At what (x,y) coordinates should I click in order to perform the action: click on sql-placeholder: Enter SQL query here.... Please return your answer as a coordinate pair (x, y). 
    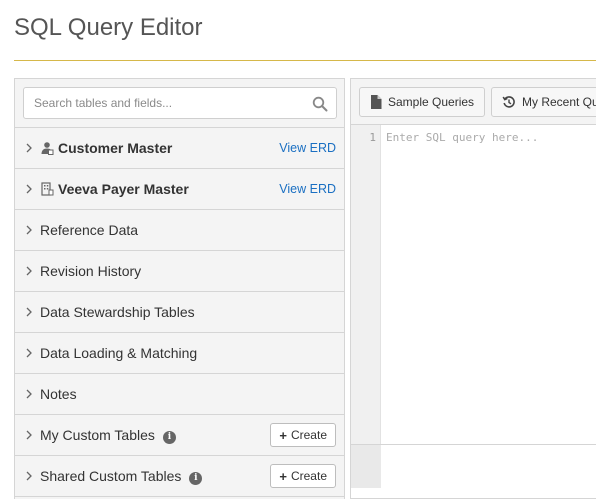
    Looking at the image, I should click on (462, 137).